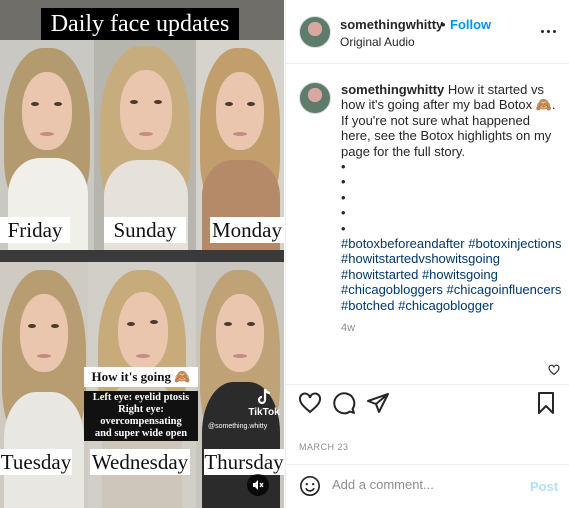 This screenshot has width=569, height=508. I want to click on post-button: Post, so click(544, 486).